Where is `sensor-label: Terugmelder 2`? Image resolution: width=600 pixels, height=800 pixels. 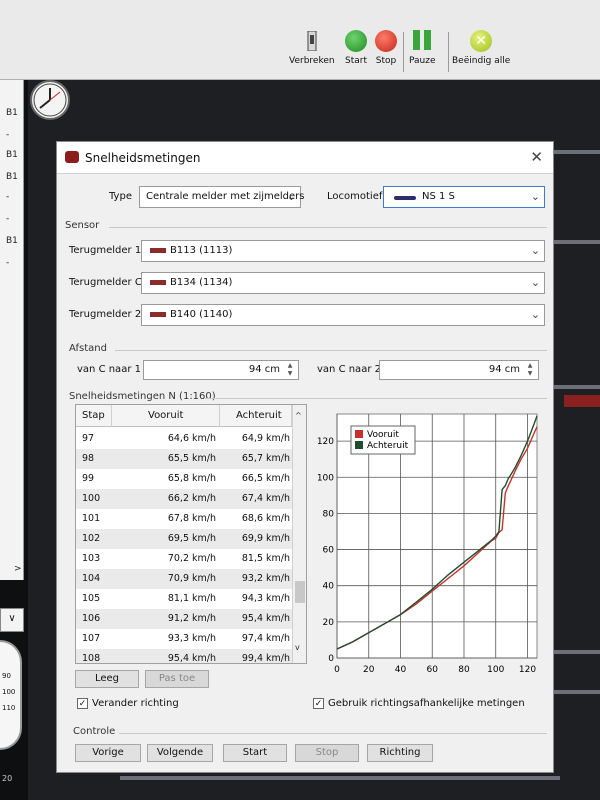 sensor-label: Terugmelder 2 is located at coordinates (105, 314).